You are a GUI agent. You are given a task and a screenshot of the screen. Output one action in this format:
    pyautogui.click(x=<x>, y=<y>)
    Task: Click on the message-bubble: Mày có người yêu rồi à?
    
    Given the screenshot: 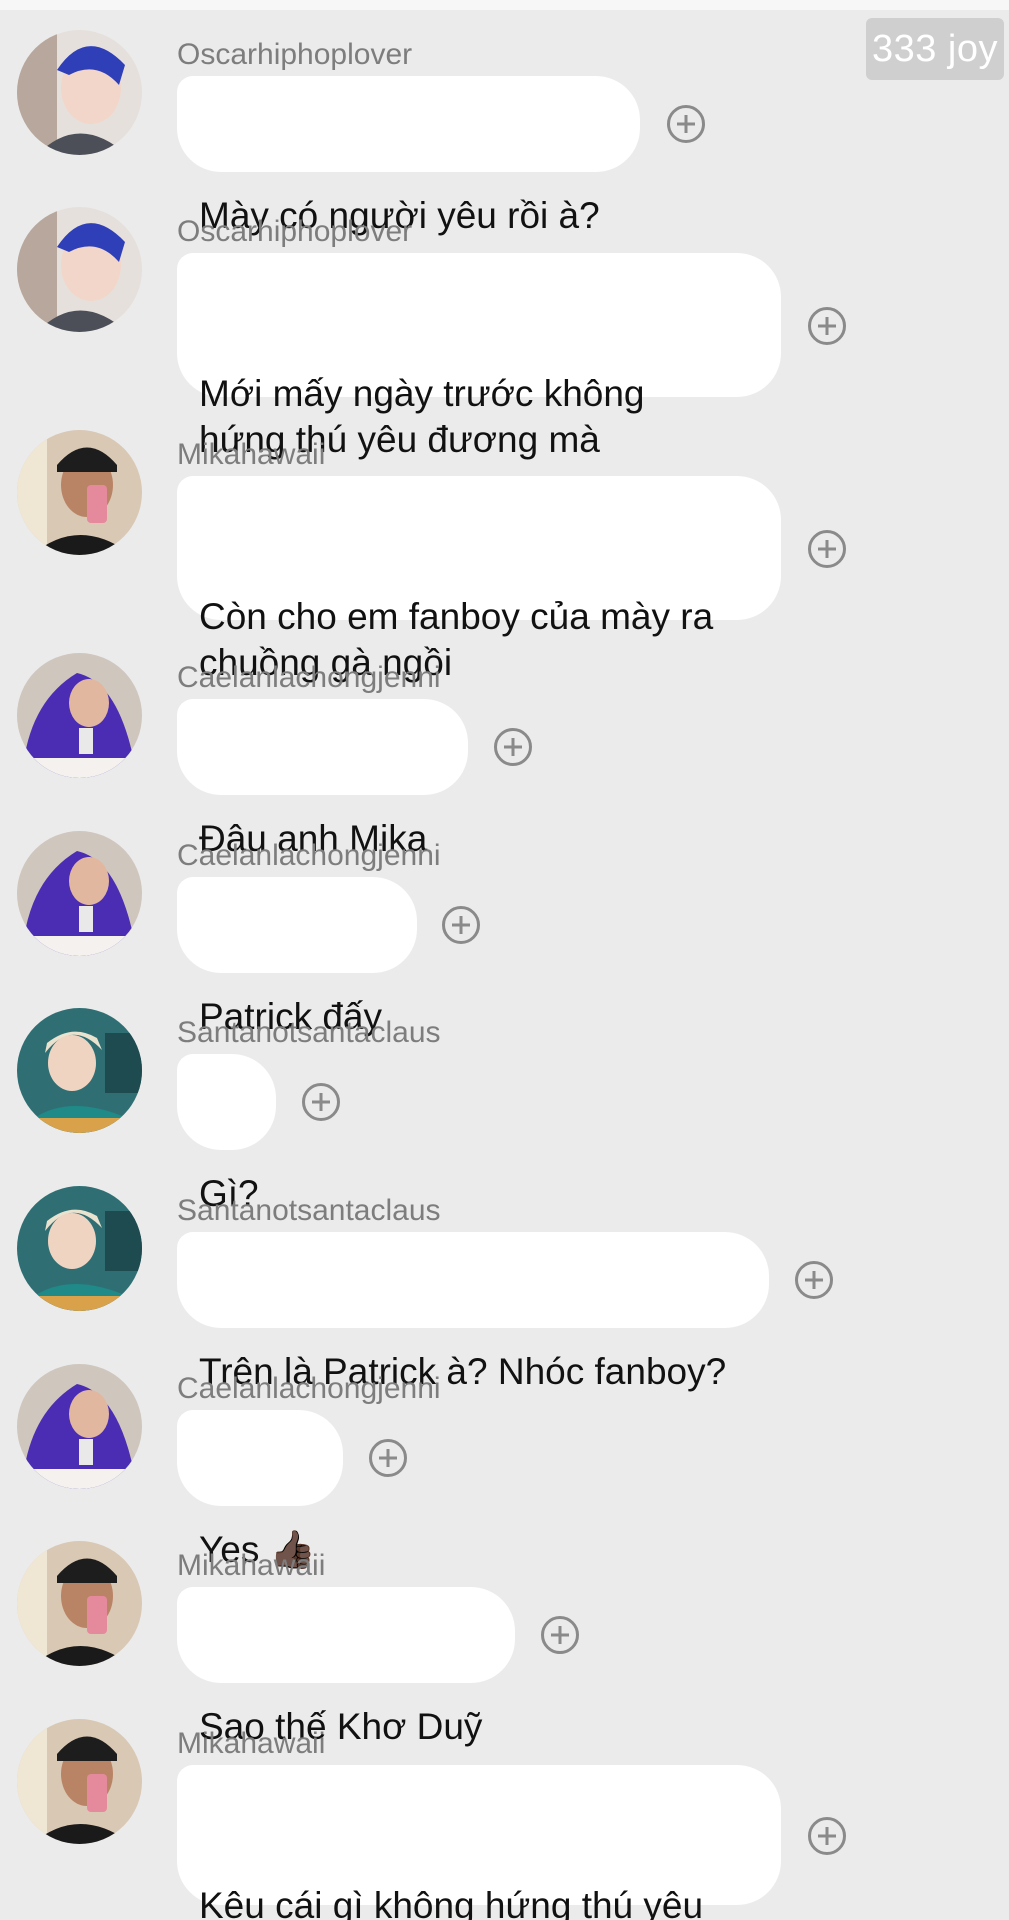 What is the action you would take?
    pyautogui.click(x=408, y=156)
    